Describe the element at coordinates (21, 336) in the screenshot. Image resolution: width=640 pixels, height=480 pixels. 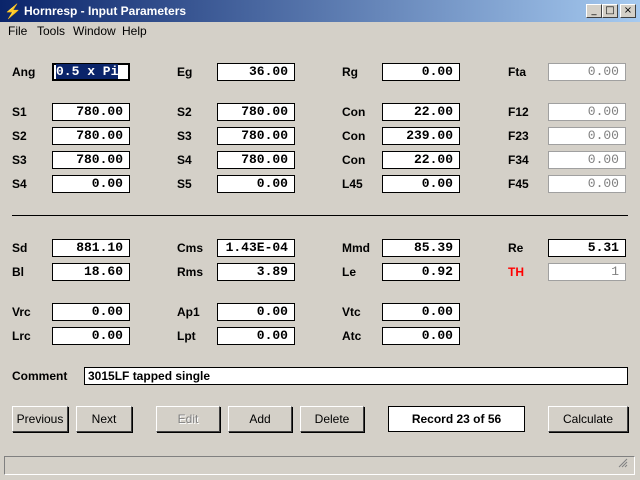
I see `lrc-label: Lrc` at that location.